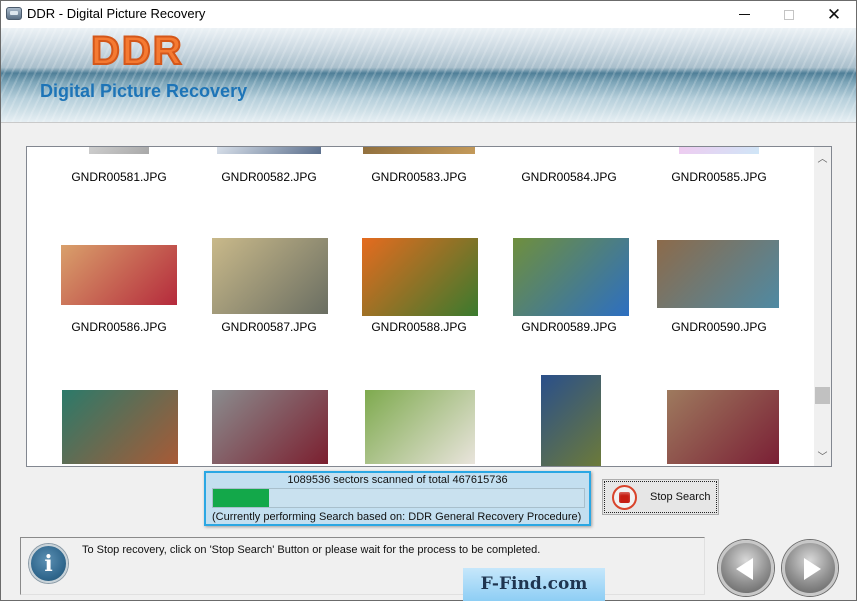  What do you see at coordinates (241, 498) in the screenshot?
I see `progress-bar-fill` at bounding box center [241, 498].